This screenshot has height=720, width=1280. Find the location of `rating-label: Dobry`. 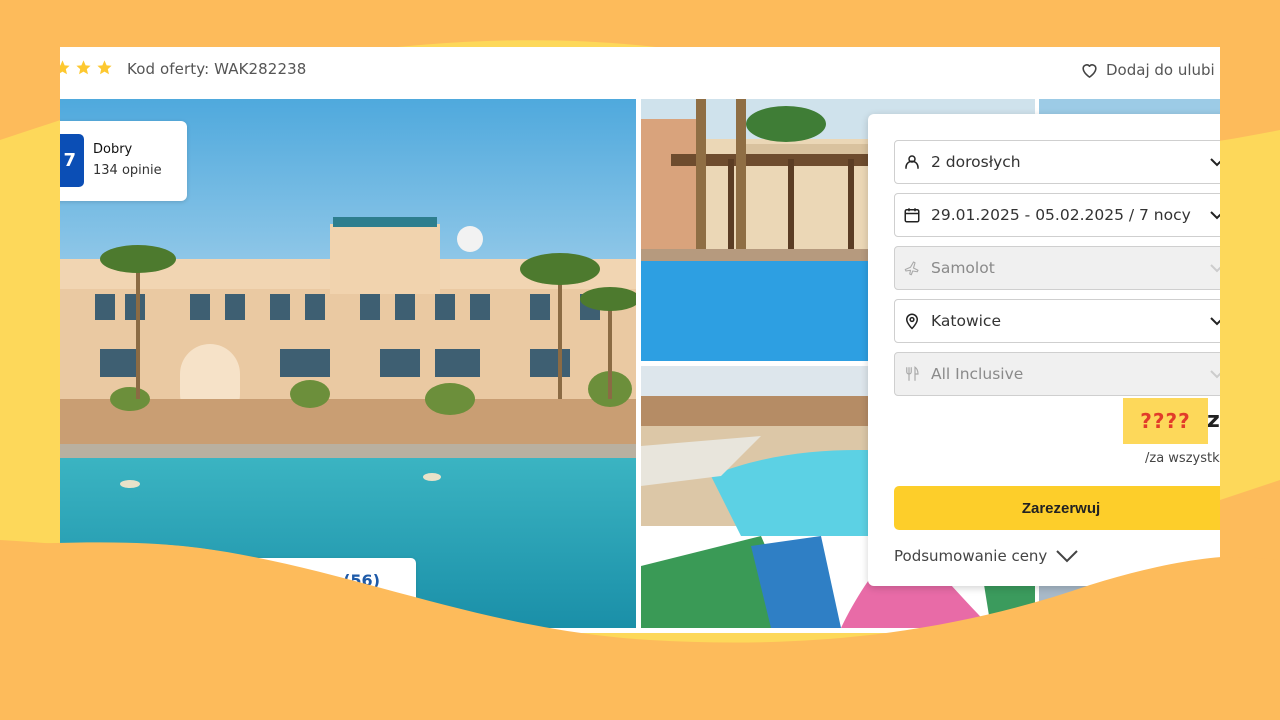

rating-label: Dobry is located at coordinates (113, 149).